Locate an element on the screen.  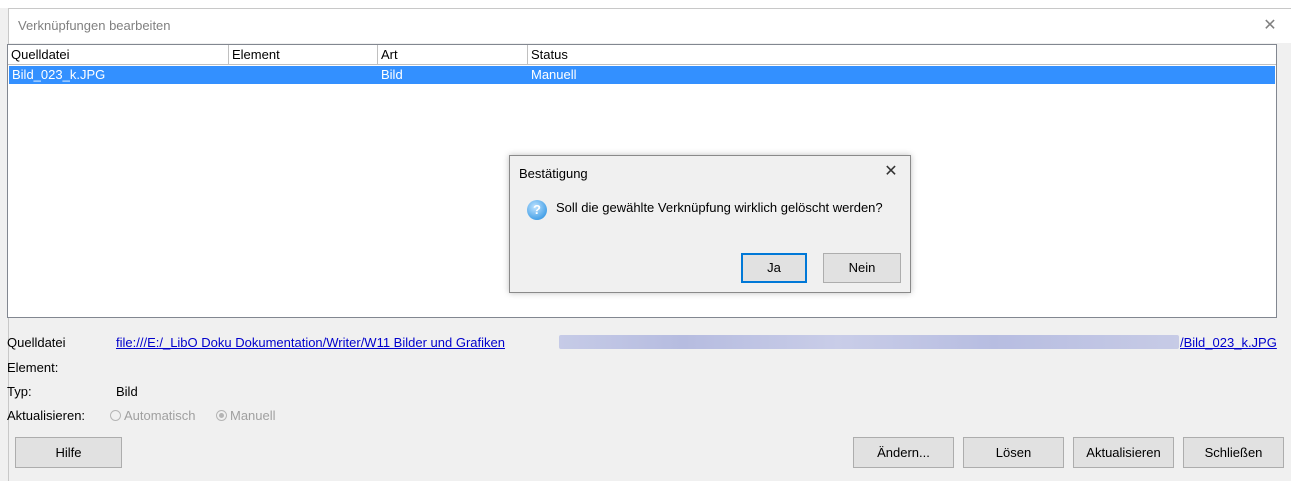
update-button: Aktualisieren is located at coordinates (1123, 452).